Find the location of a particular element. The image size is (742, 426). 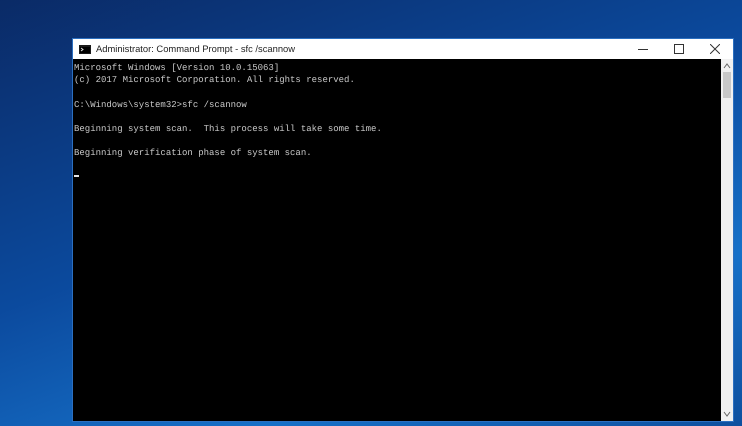

console-app-icon is located at coordinates (85, 49).